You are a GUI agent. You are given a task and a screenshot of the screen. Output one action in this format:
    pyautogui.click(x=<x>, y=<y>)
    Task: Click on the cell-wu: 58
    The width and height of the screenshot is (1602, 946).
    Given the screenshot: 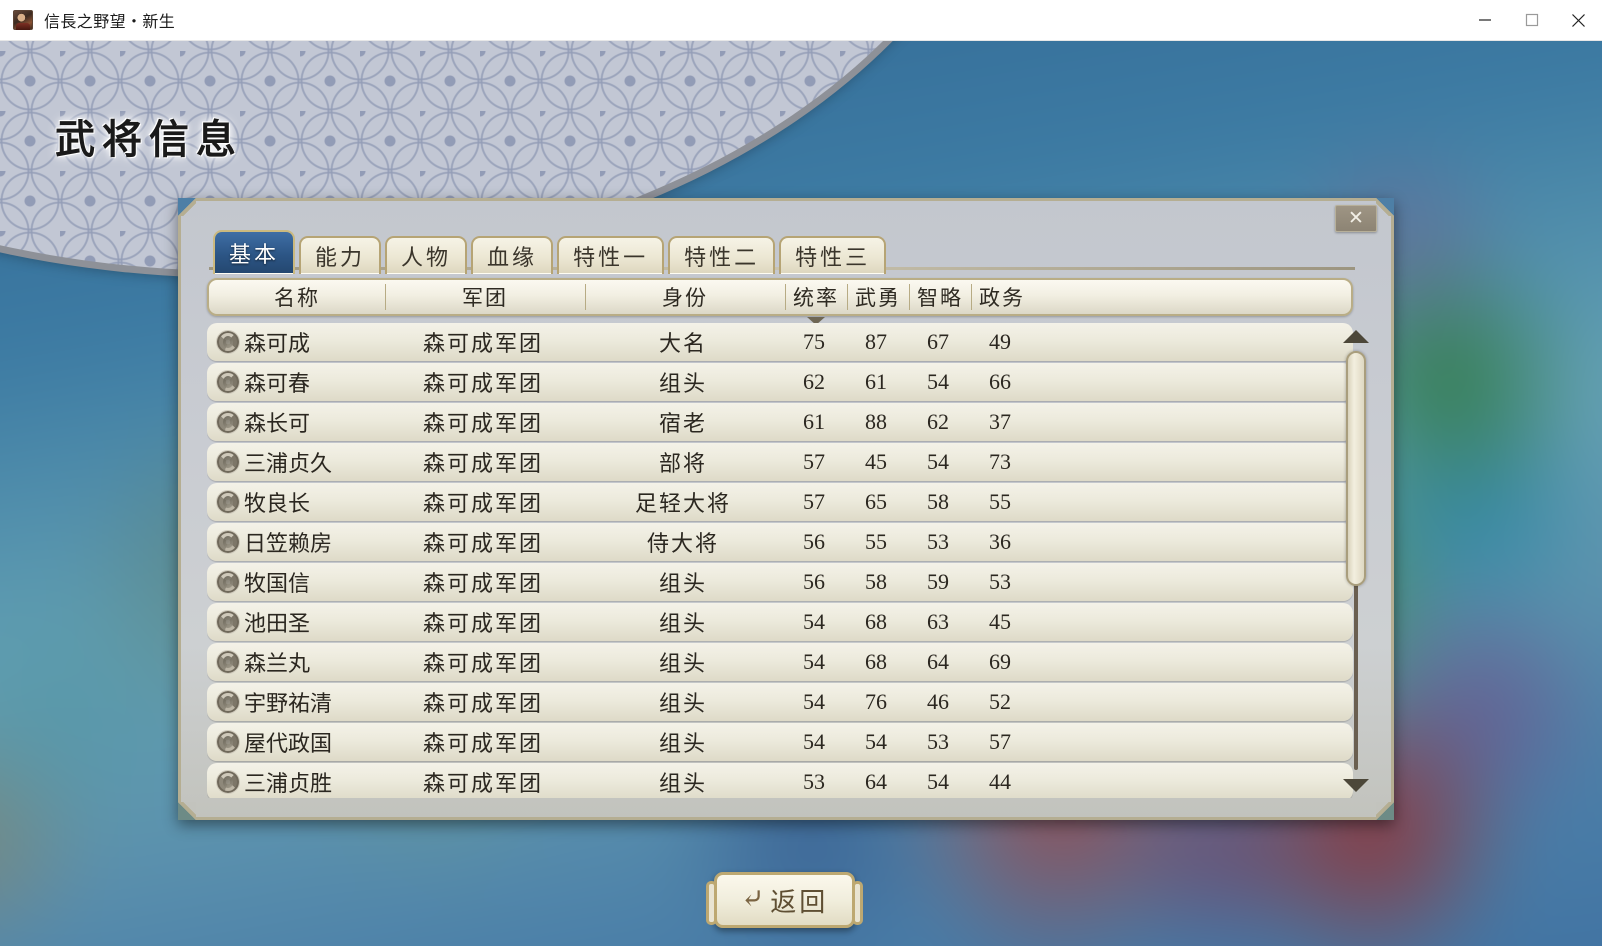 What is the action you would take?
    pyautogui.click(x=876, y=581)
    